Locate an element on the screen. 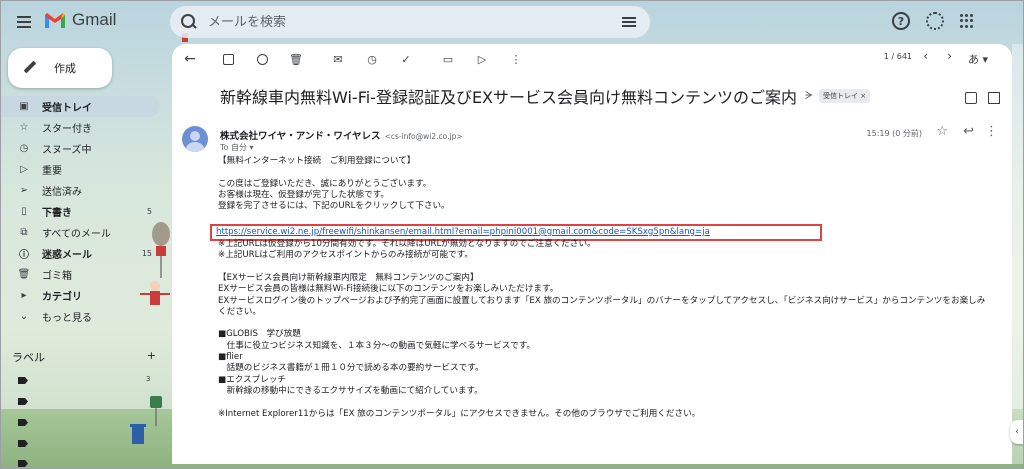 Image resolution: width=1024 pixels, height=469 pixels. body-line: この度はご登録いただき、誠にありがとうございます。 is located at coordinates (325, 183).